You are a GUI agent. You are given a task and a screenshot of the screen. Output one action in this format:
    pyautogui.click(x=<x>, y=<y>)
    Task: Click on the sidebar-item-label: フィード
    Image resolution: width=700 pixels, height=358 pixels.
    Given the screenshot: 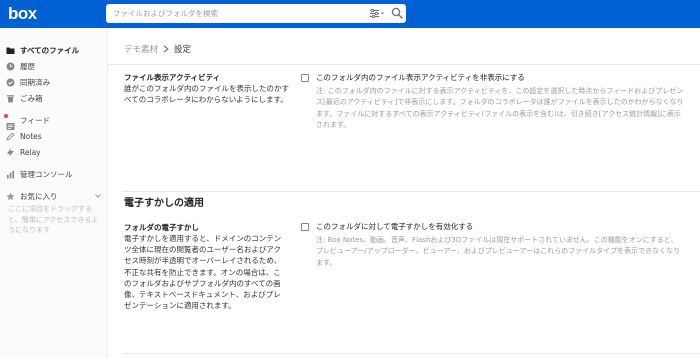 What is the action you would take?
    pyautogui.click(x=35, y=120)
    